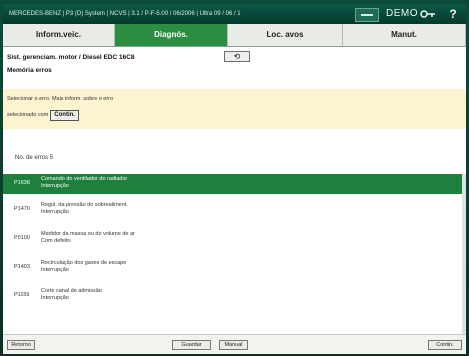 The width and height of the screenshot is (469, 356). I want to click on error-description: Regul. da pressão do sobrealiment., so click(84, 205).